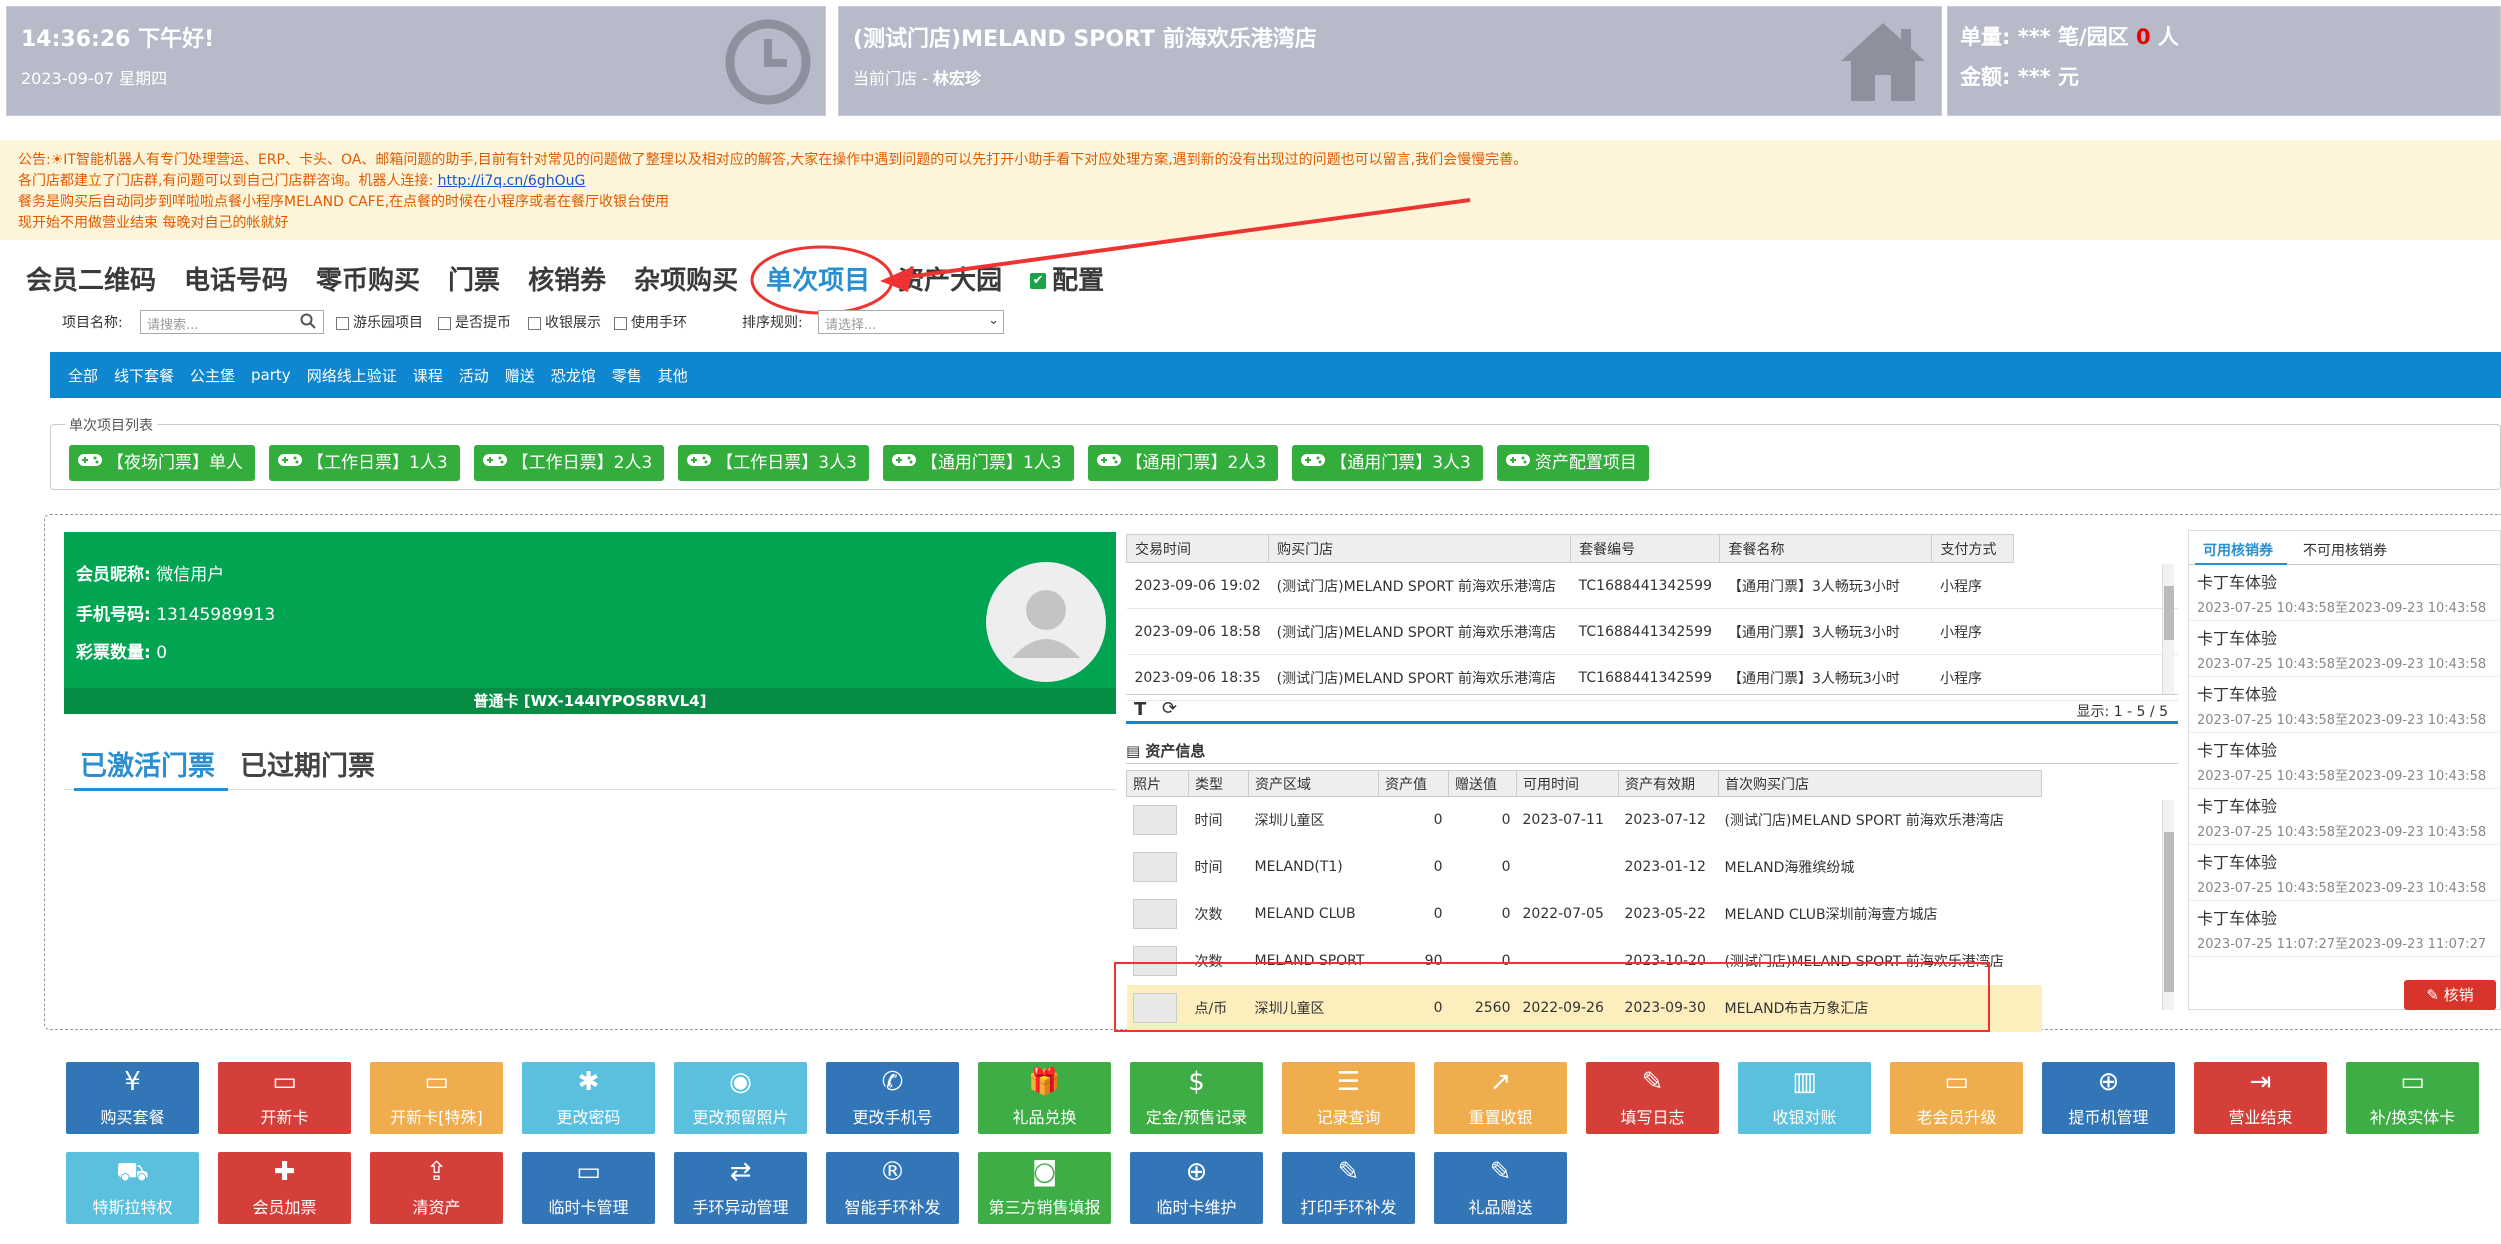 Image resolution: width=2501 pixels, height=1244 pixels. Describe the element at coordinates (1652, 709) in the screenshot. I see `orders-pager: T ⟳ 显示: 1 - 5 / 5` at that location.